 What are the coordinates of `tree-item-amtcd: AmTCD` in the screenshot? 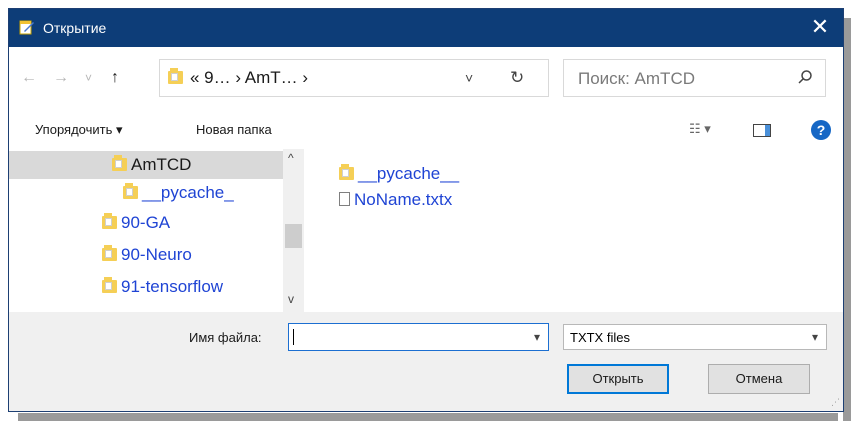 It's located at (146, 165).